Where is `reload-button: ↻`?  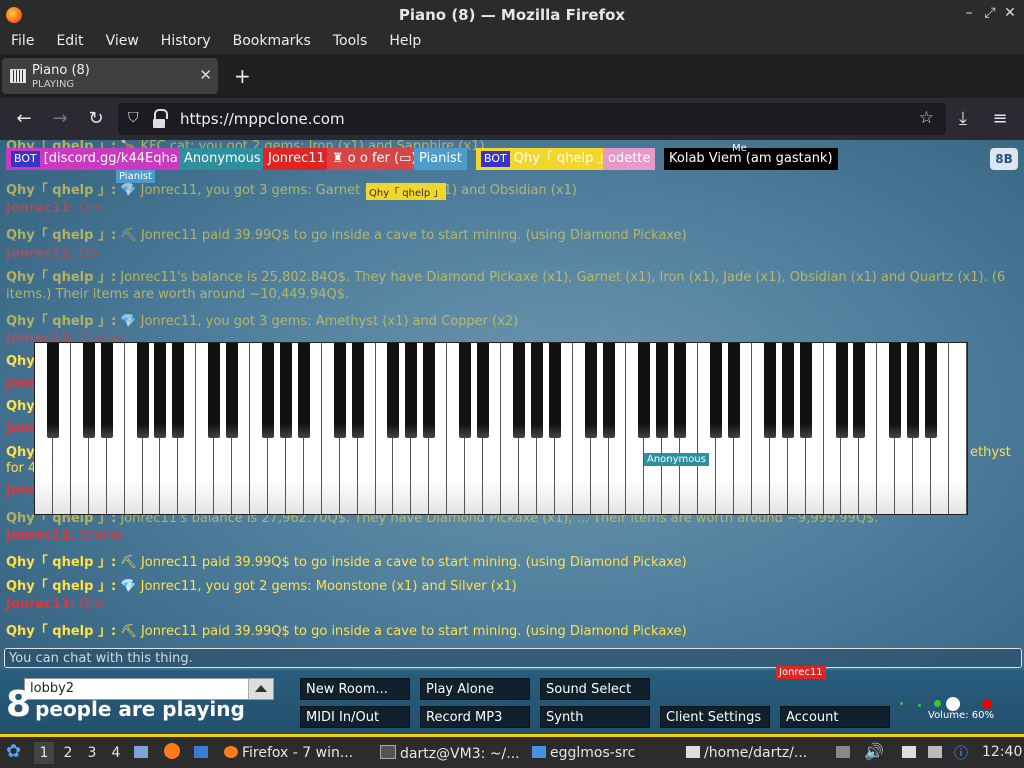 reload-button: ↻ is located at coordinates (96, 118).